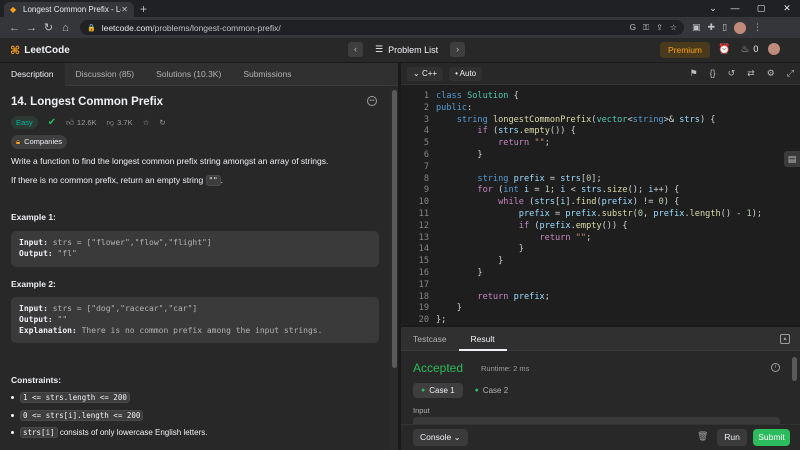  Describe the element at coordinates (188, 74) in the screenshot. I see `tab-solutions: Solutions (10.3K)` at that location.